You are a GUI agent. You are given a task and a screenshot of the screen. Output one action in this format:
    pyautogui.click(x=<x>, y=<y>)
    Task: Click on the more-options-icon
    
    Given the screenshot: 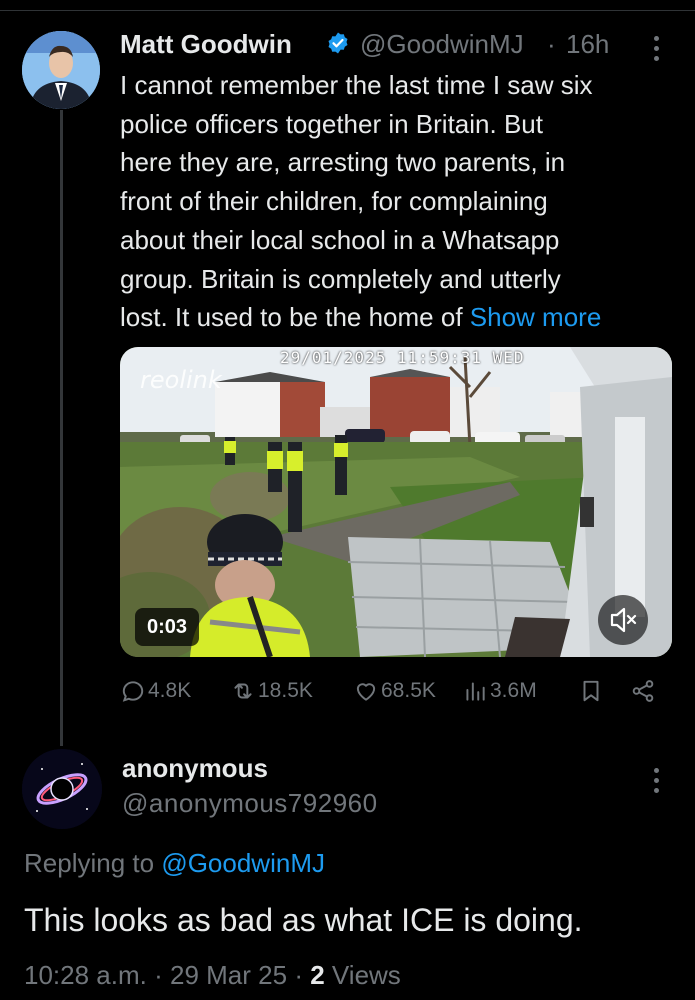 What is the action you would take?
    pyautogui.click(x=657, y=51)
    